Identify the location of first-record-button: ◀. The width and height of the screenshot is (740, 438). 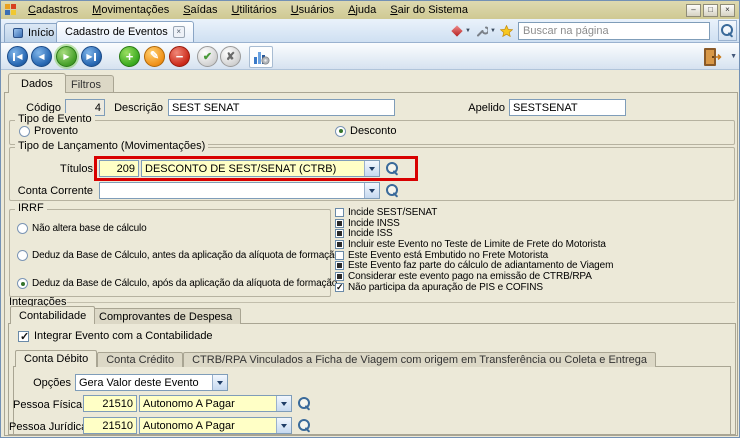
(17, 56).